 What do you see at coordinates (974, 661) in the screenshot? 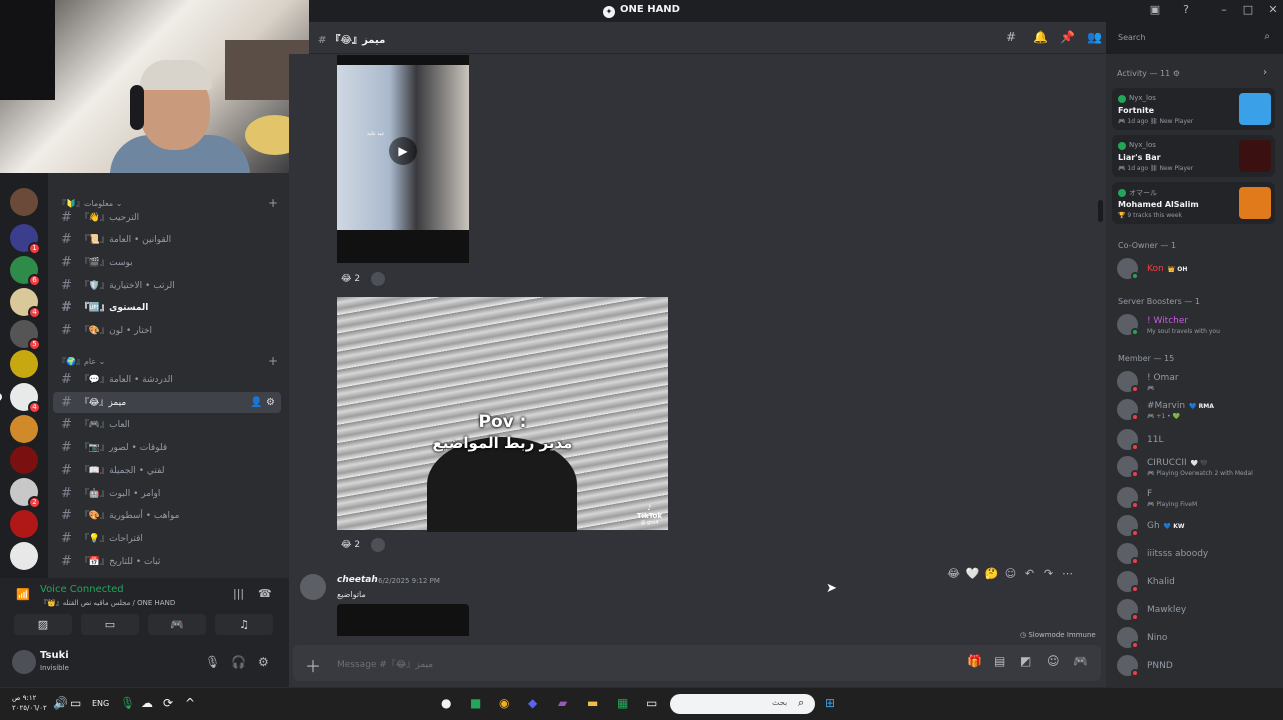
I see `gift-icon: 🎁` at bounding box center [974, 661].